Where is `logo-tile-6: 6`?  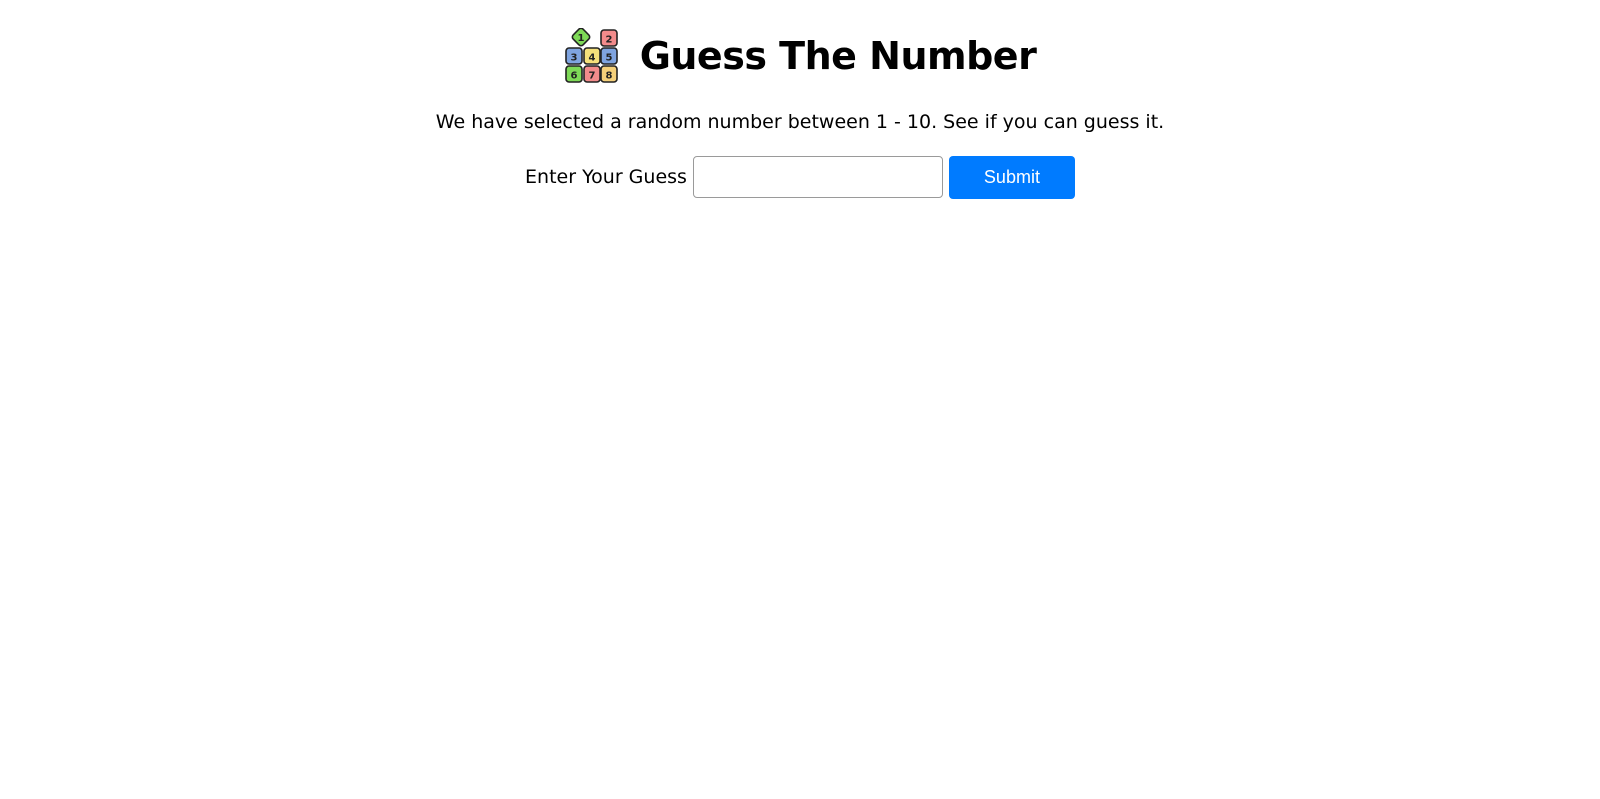 logo-tile-6: 6 is located at coordinates (573, 74).